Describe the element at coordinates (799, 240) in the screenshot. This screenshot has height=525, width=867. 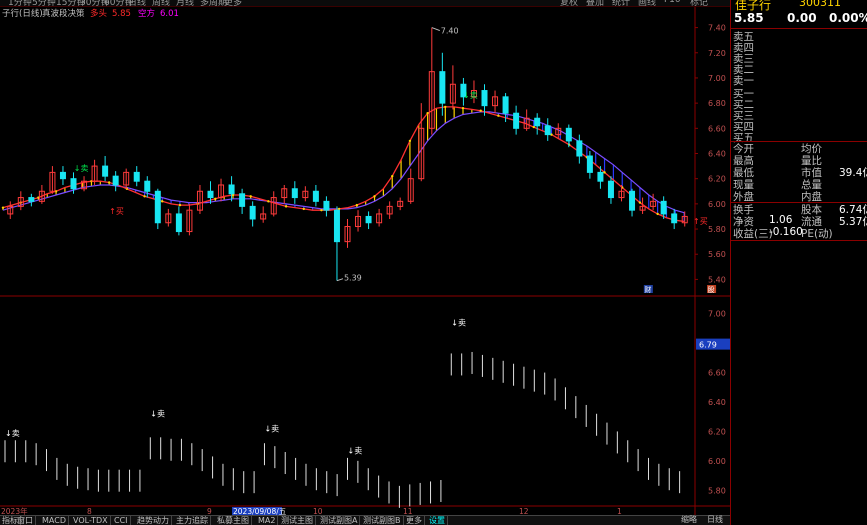
I see `divider` at that location.